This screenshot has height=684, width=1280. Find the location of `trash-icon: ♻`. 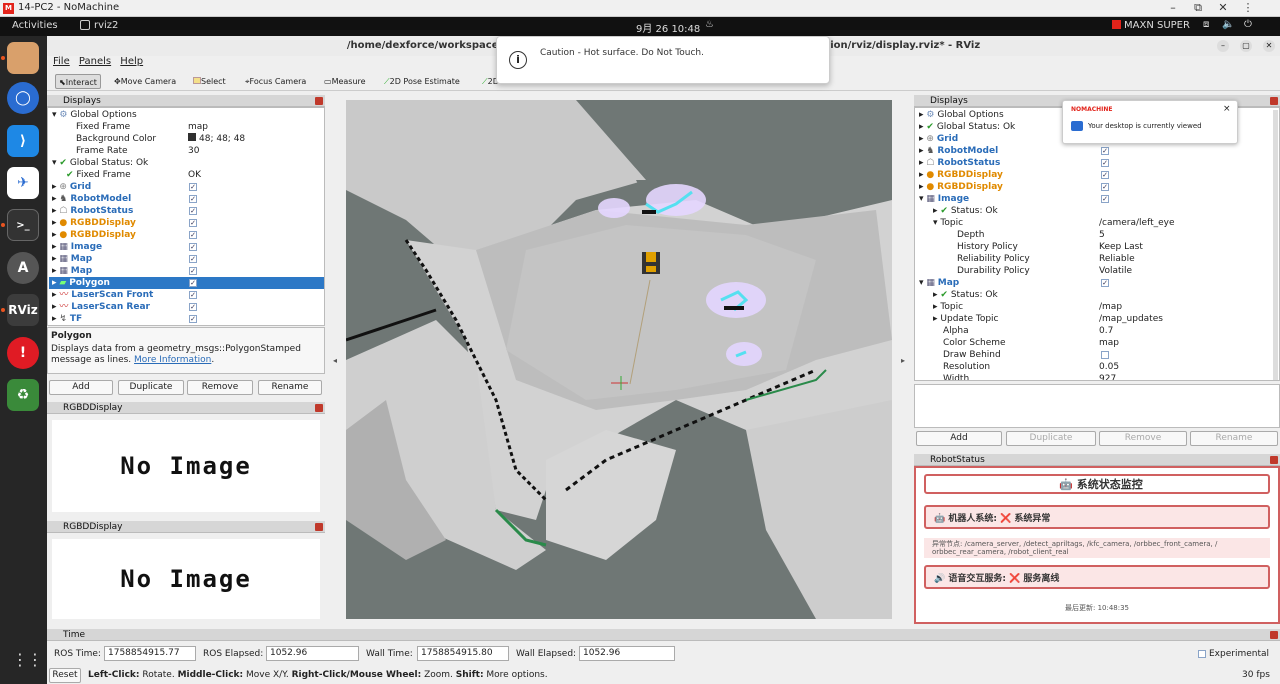

trash-icon: ♻ is located at coordinates (23, 395).